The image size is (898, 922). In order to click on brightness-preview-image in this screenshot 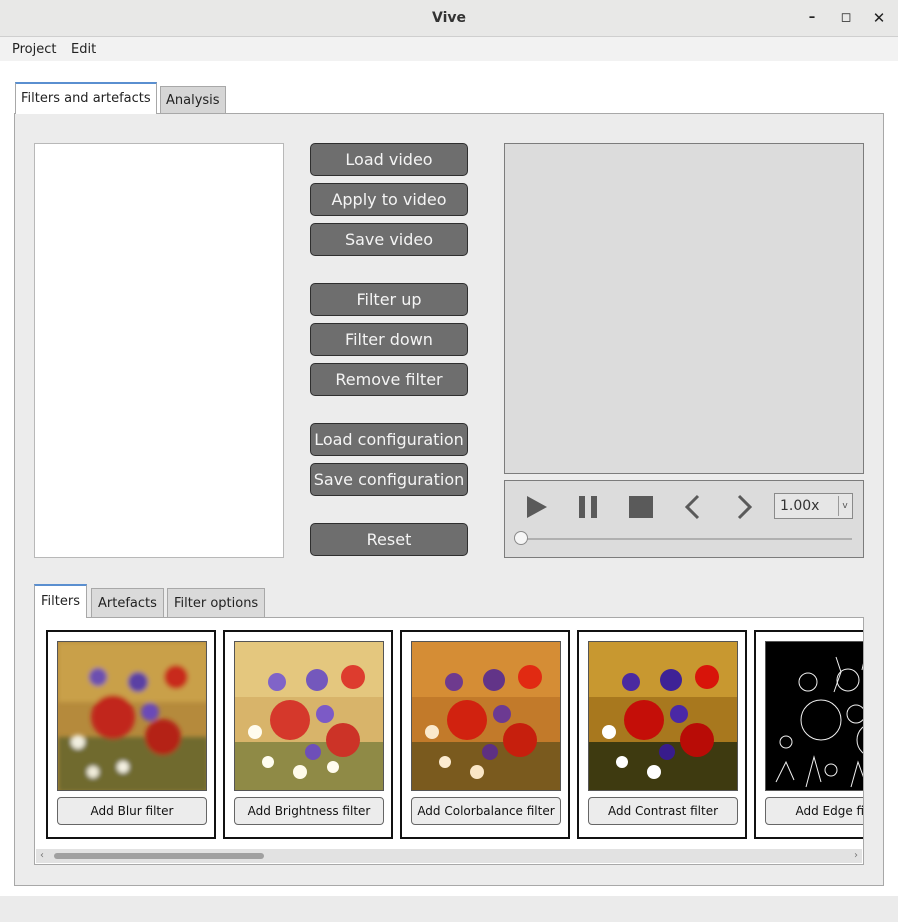, I will do `click(309, 716)`.